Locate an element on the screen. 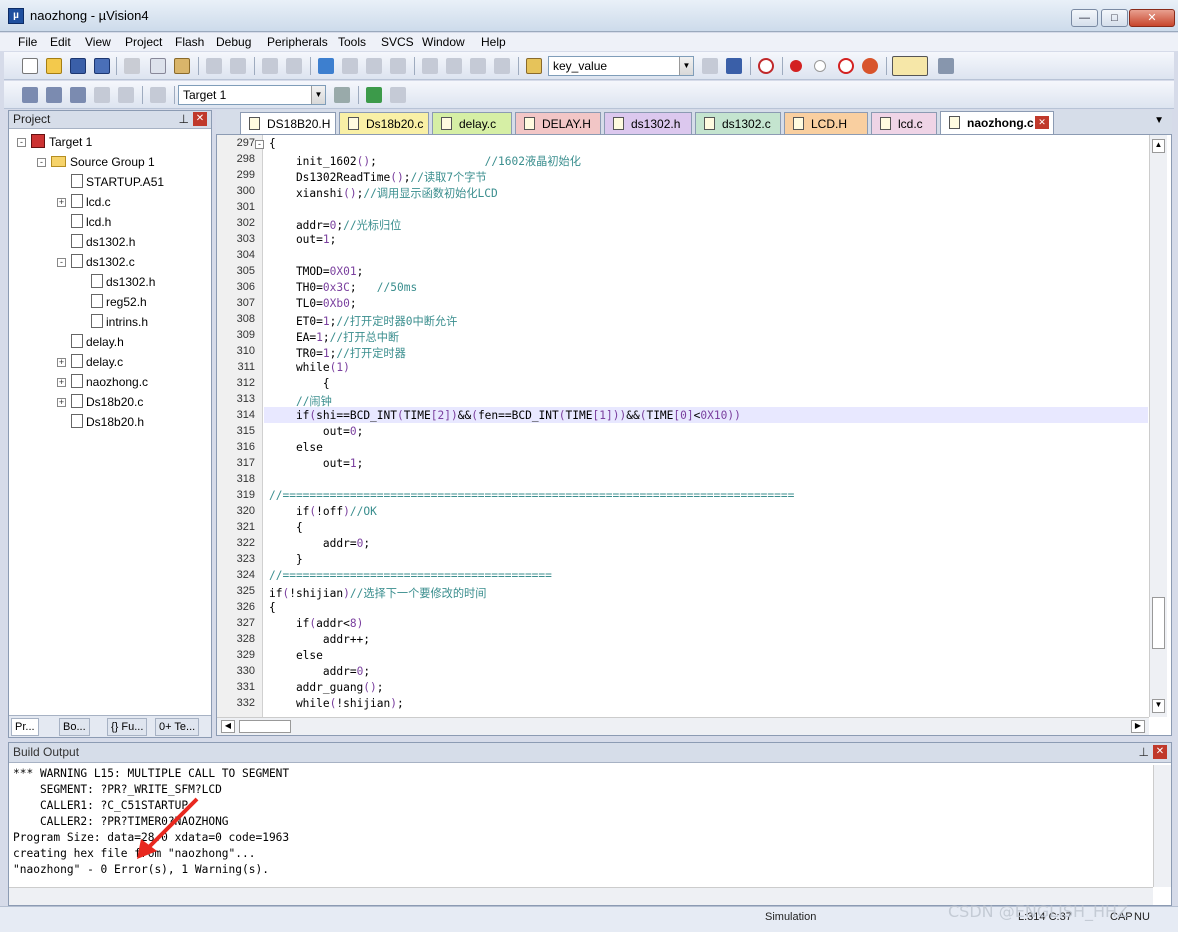  tree-file: STARTUP.A51 is located at coordinates (117, 182).